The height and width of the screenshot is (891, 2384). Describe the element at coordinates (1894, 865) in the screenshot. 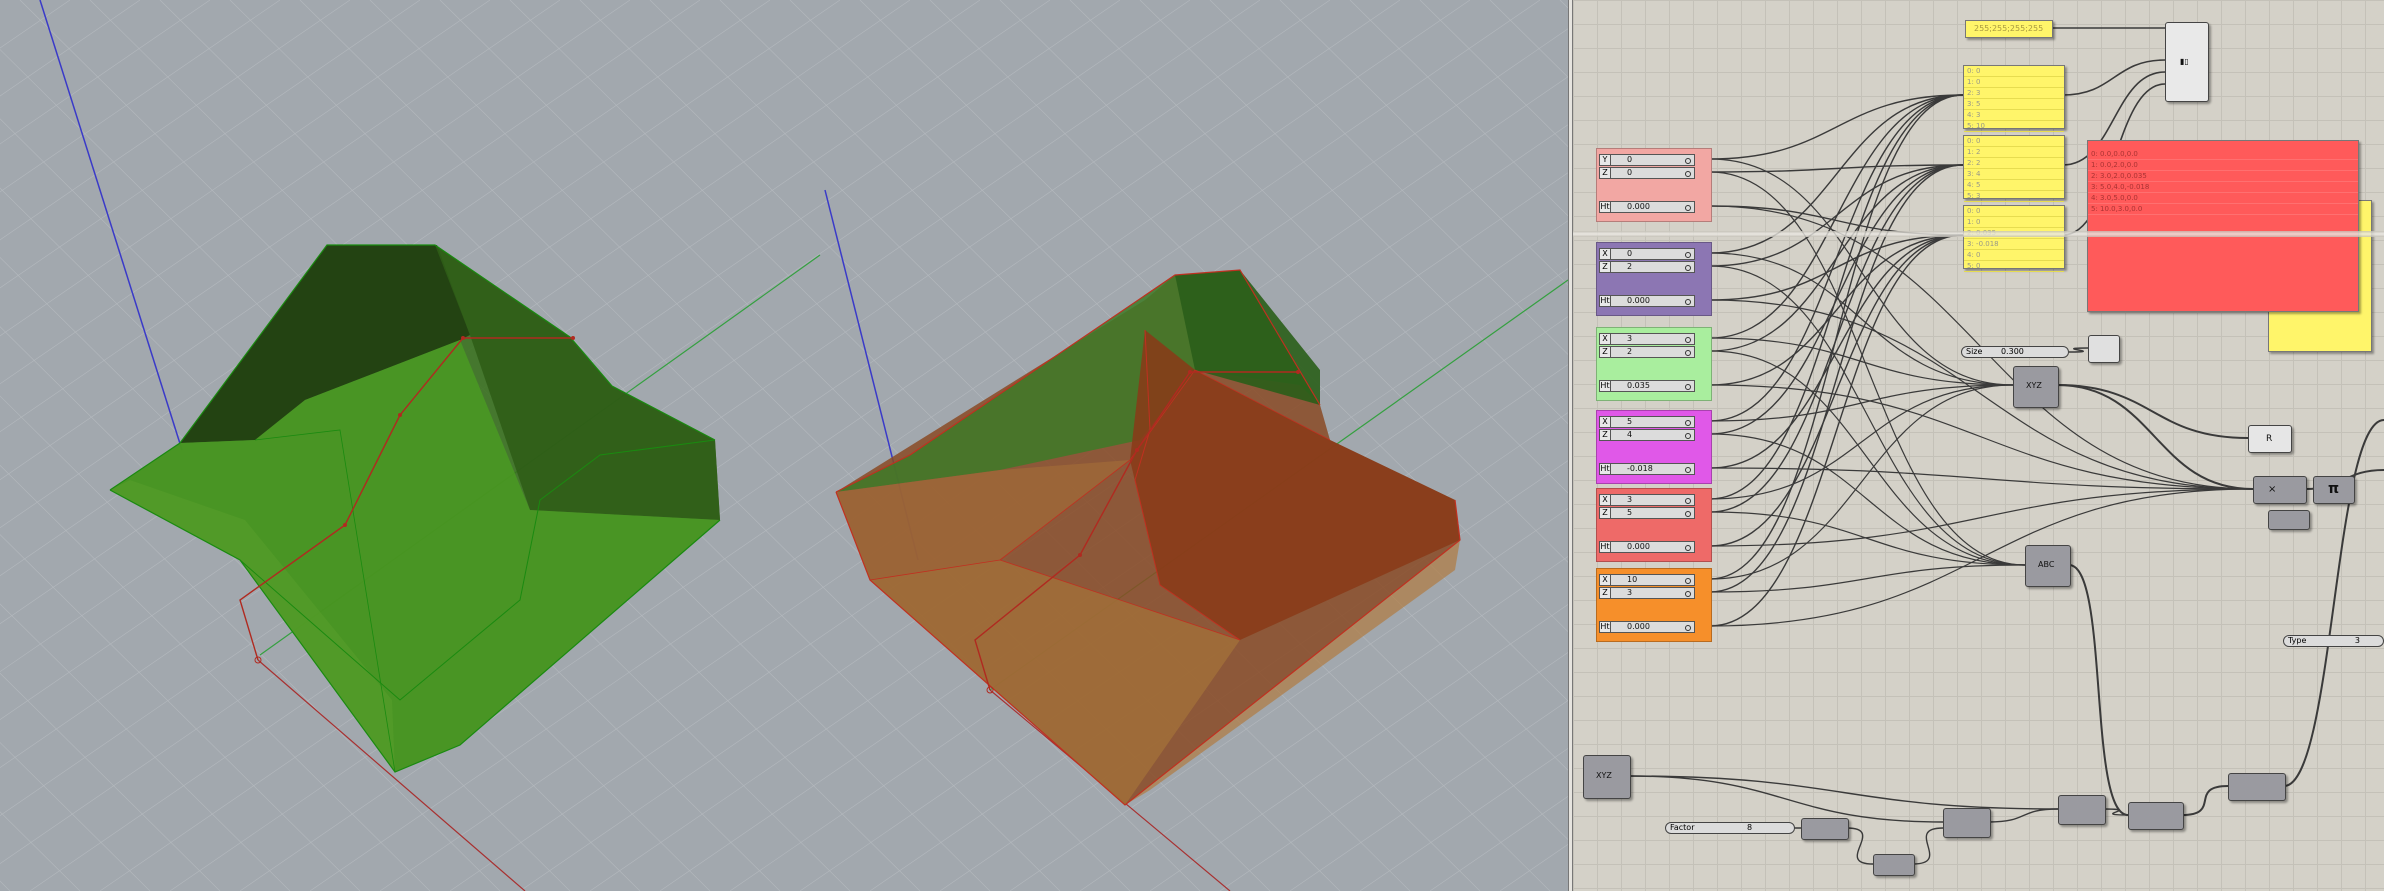

I see `reverse-component` at that location.